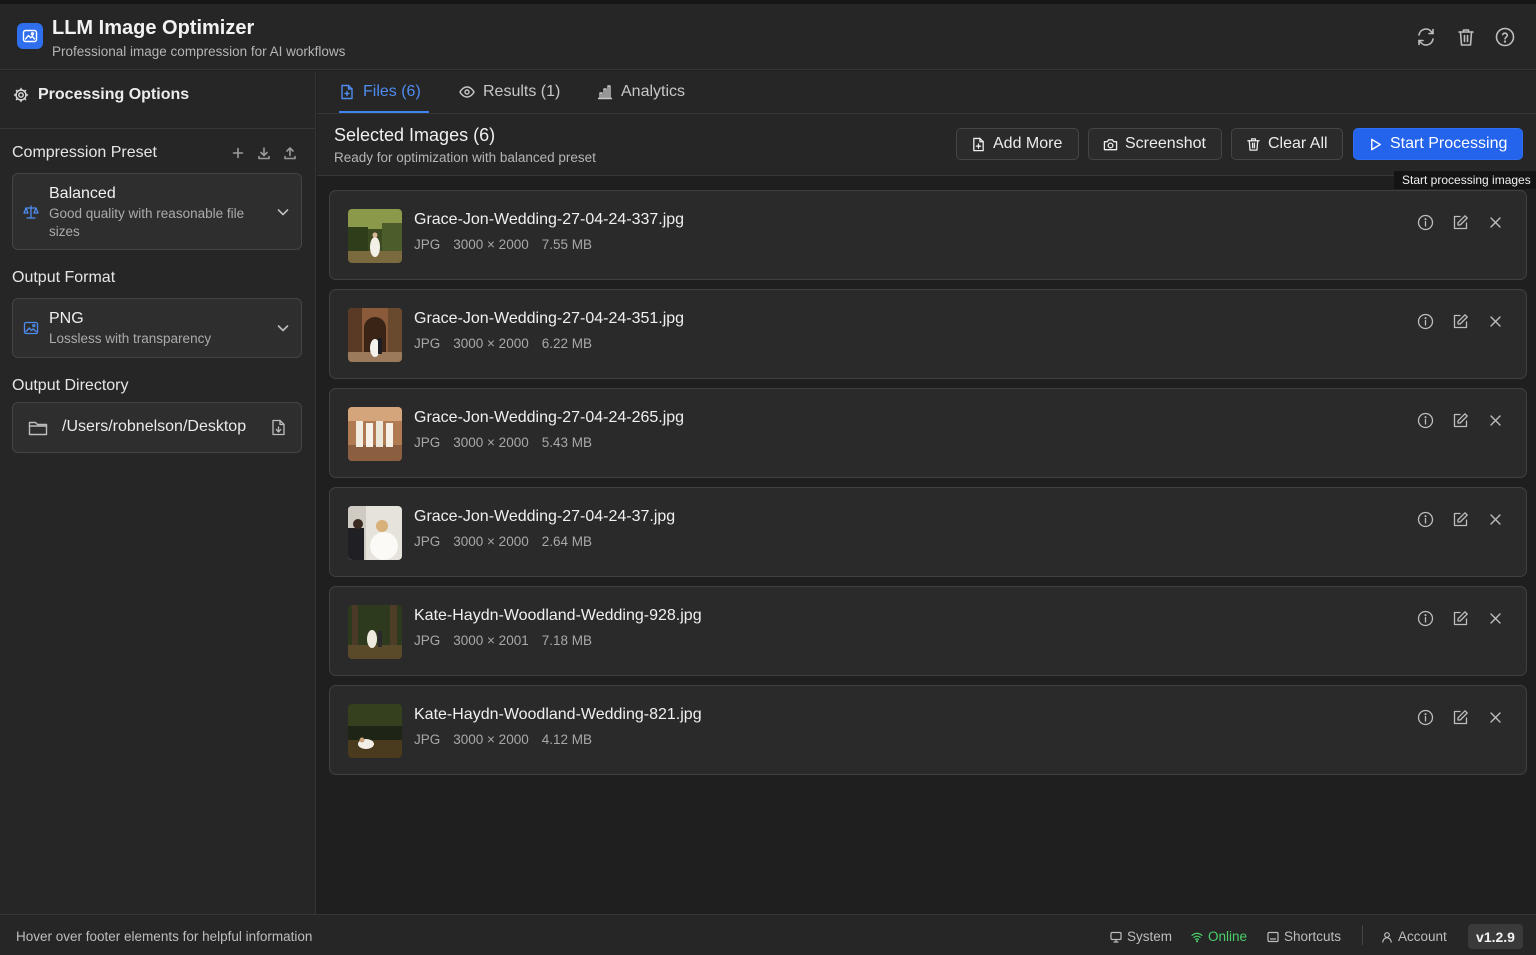  I want to click on file-meta: JPG 3000 × 2000 5.43 MB, so click(503, 442).